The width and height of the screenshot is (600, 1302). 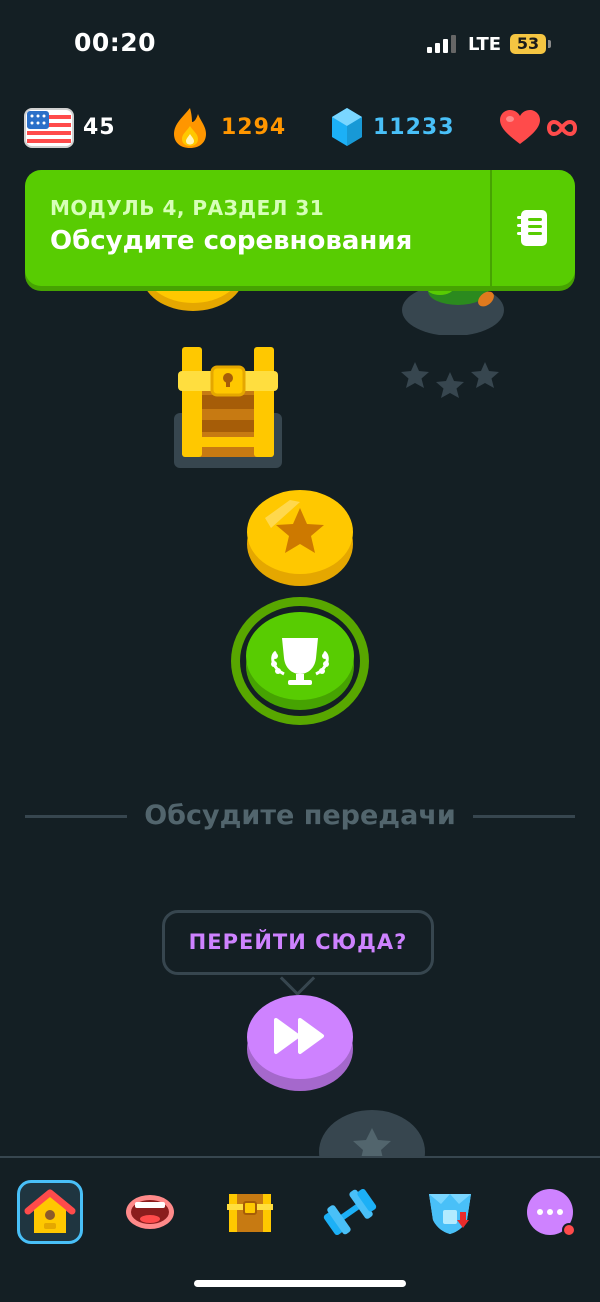 I want to click on jump-ahead-button, so click(x=300, y=1042).